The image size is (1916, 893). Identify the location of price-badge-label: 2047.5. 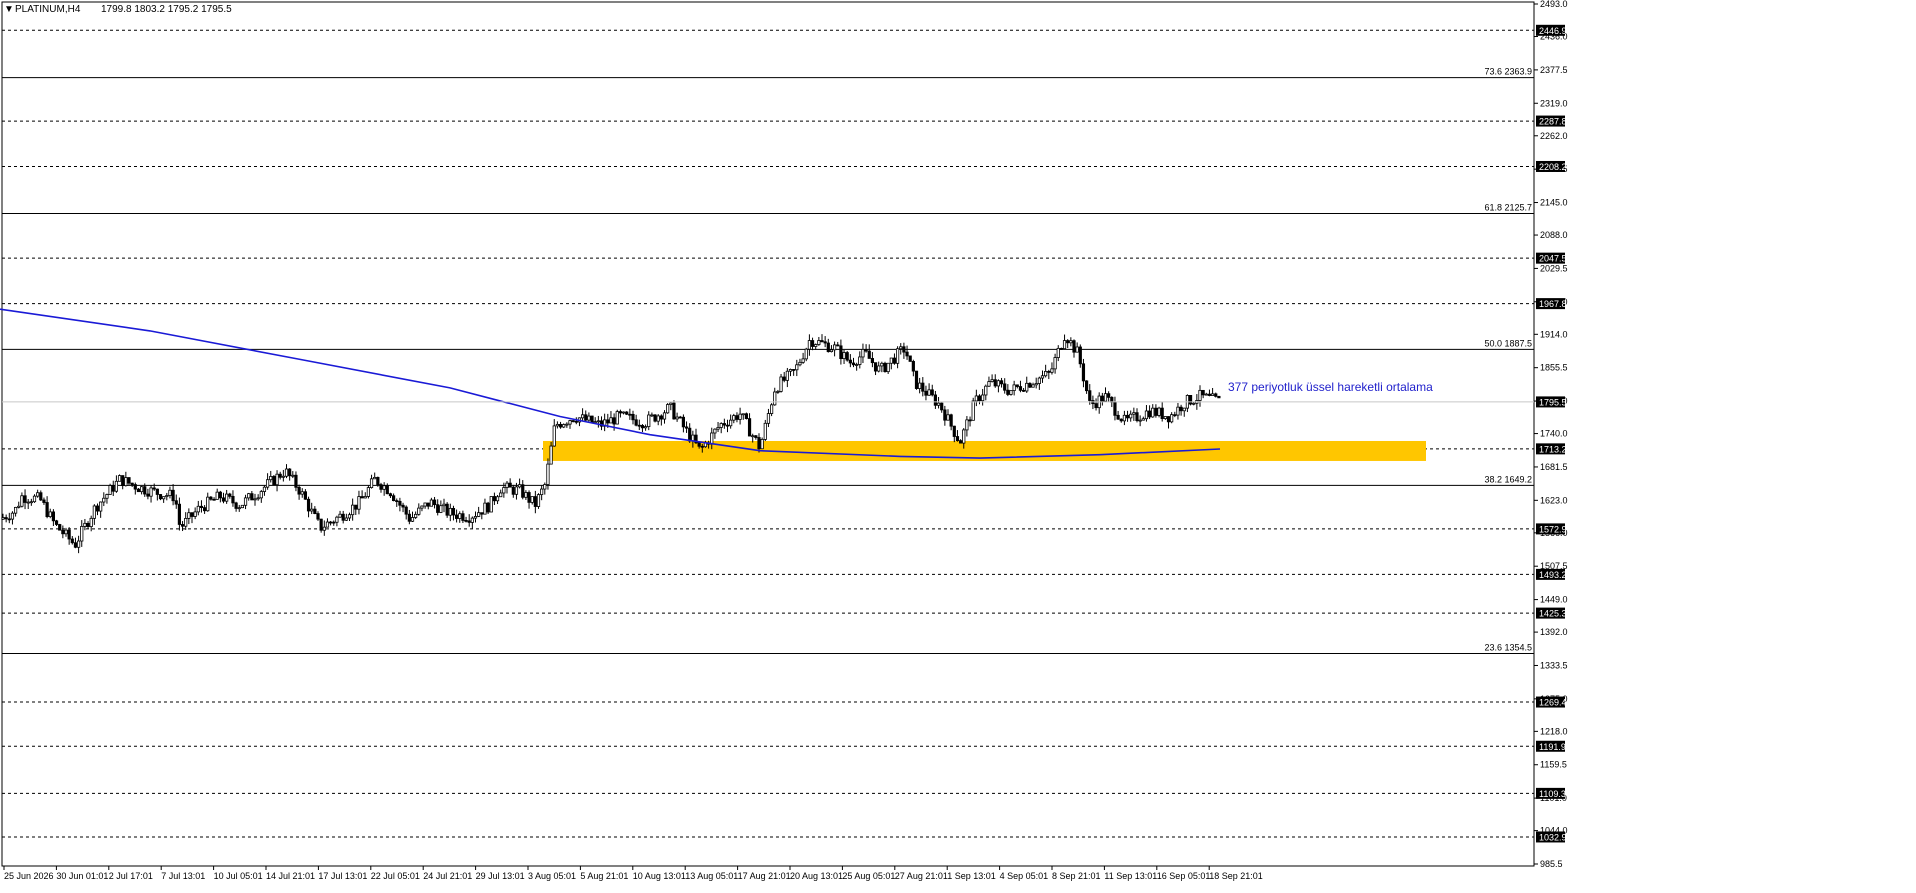
(1553, 259).